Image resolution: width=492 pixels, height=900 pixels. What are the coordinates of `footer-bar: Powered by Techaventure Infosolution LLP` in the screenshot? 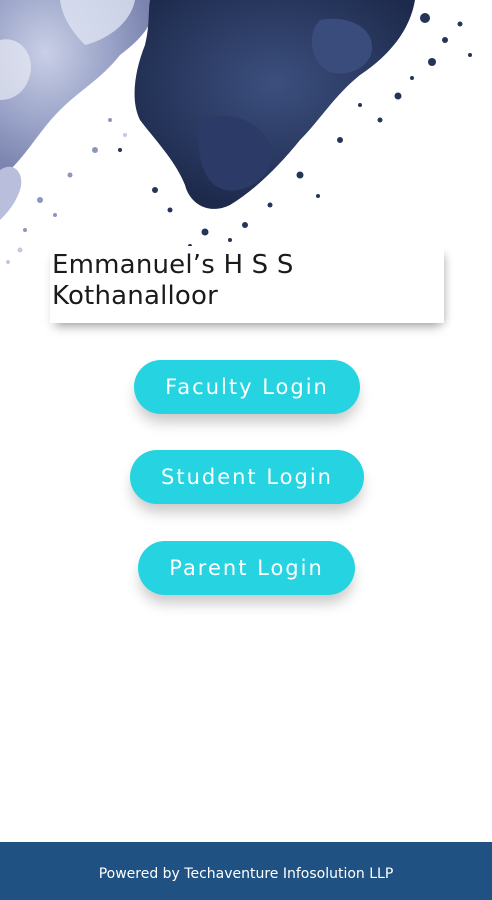 It's located at (246, 871).